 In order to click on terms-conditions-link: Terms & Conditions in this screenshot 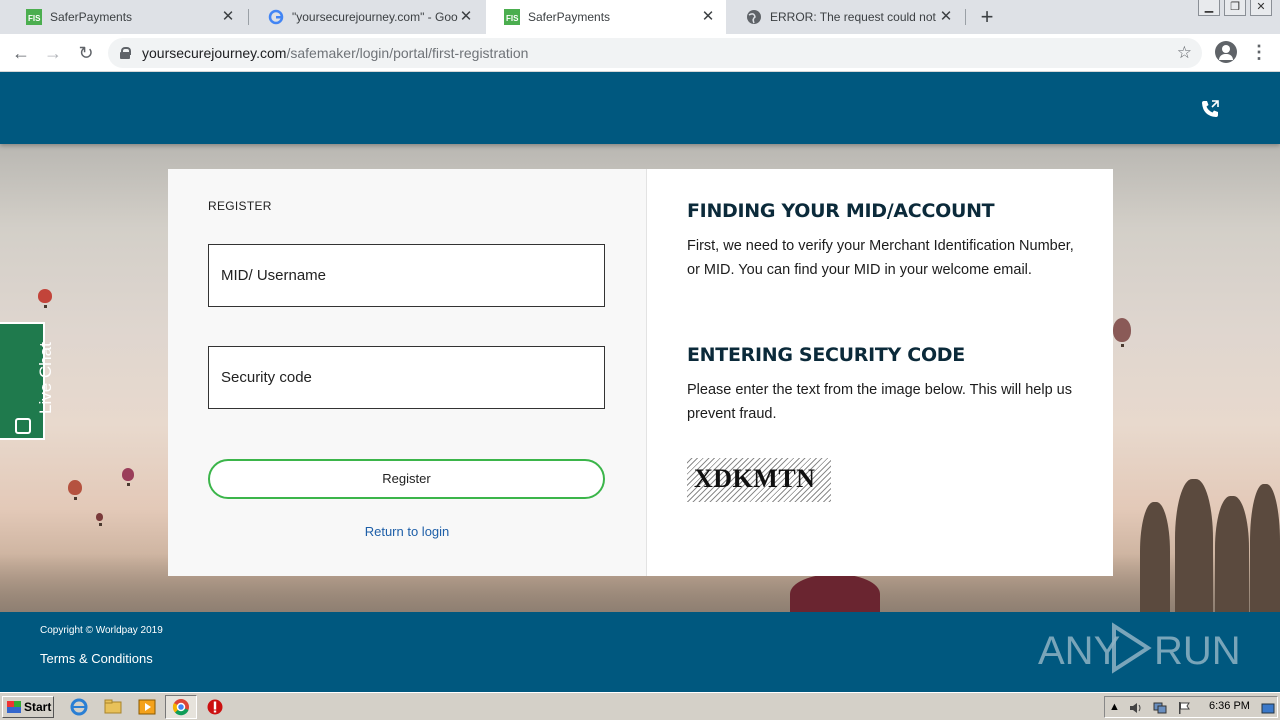, I will do `click(96, 658)`.